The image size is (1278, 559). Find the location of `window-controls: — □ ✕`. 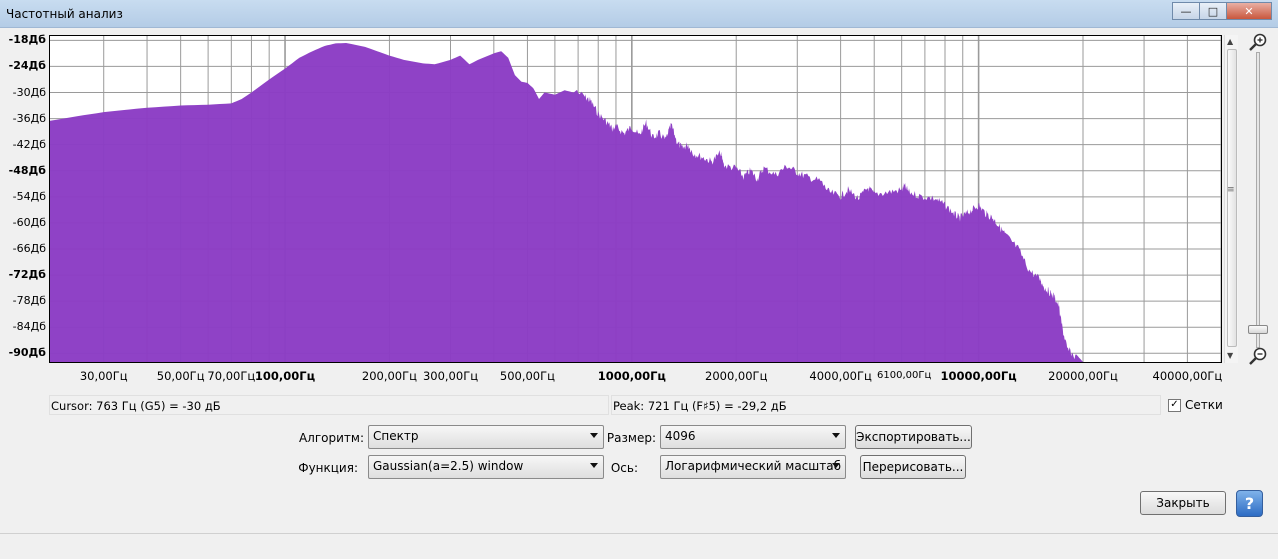

window-controls: — □ ✕ is located at coordinates (1222, 11).